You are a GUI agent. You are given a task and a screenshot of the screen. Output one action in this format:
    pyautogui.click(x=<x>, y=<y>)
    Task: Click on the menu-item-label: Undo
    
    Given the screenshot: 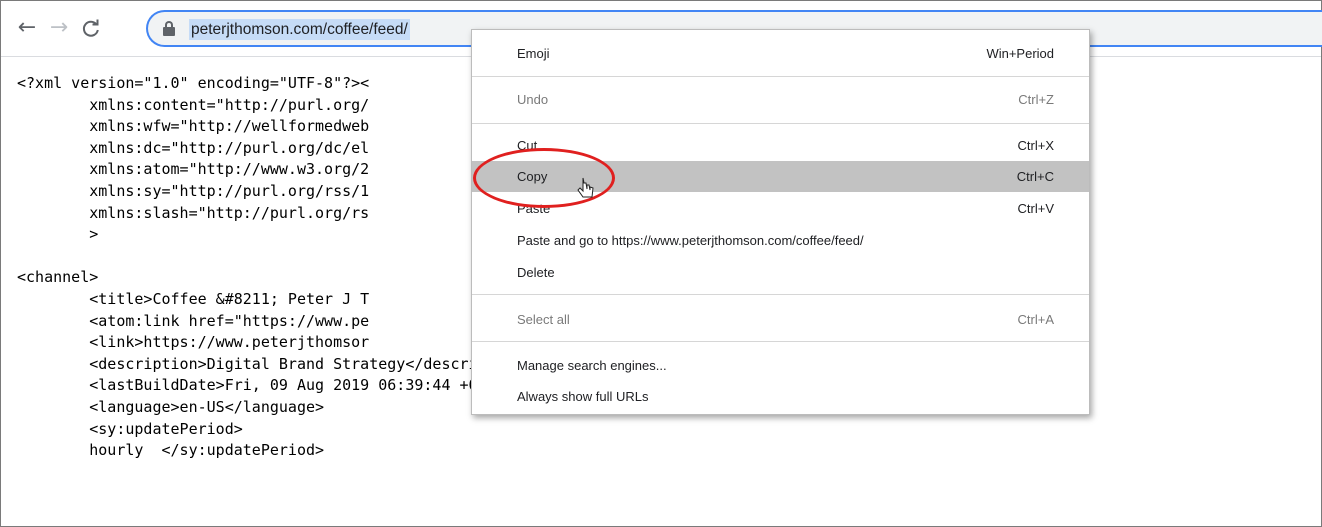 What is the action you would take?
    pyautogui.click(x=533, y=99)
    